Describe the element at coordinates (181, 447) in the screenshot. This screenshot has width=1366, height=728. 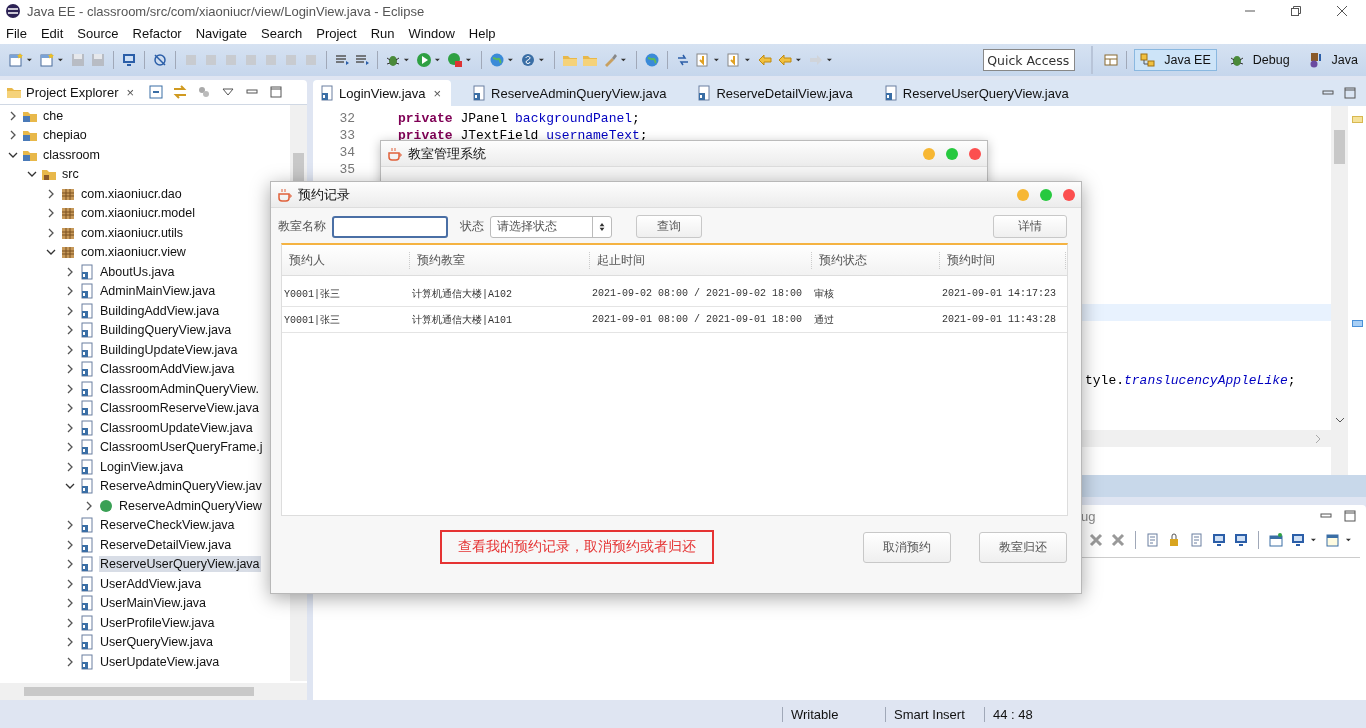
I see `tree-item: ClassroomUserQueryFrame.j` at that location.